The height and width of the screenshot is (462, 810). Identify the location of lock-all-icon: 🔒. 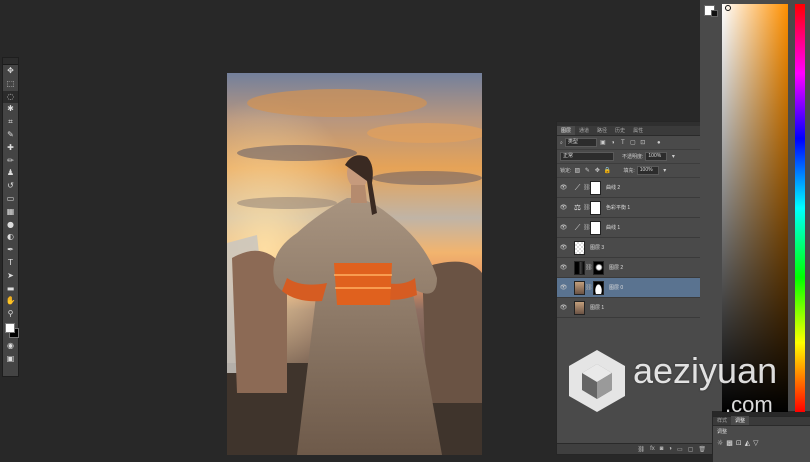
(607, 170).